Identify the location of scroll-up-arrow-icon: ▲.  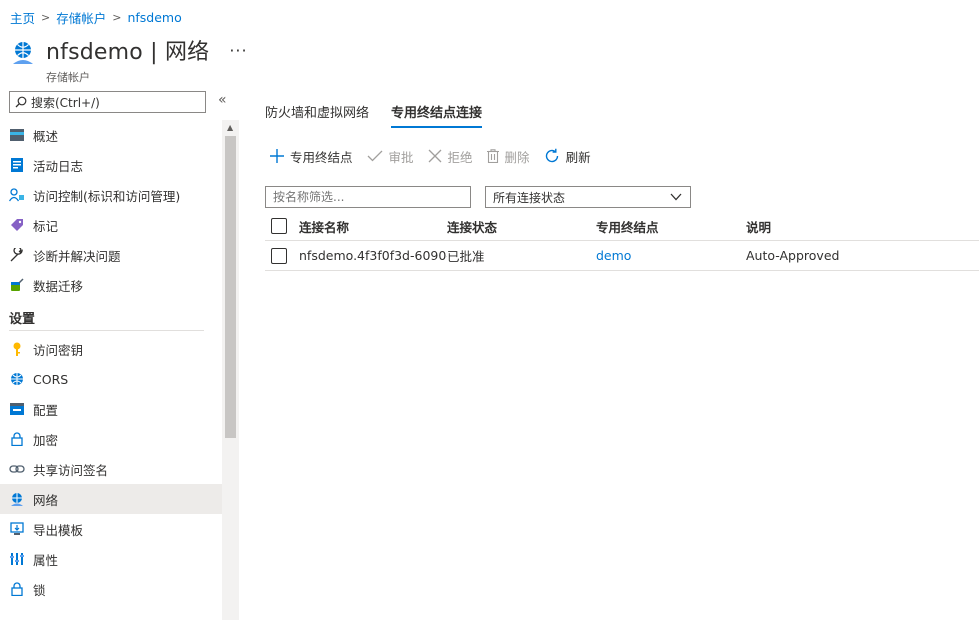
(230, 127).